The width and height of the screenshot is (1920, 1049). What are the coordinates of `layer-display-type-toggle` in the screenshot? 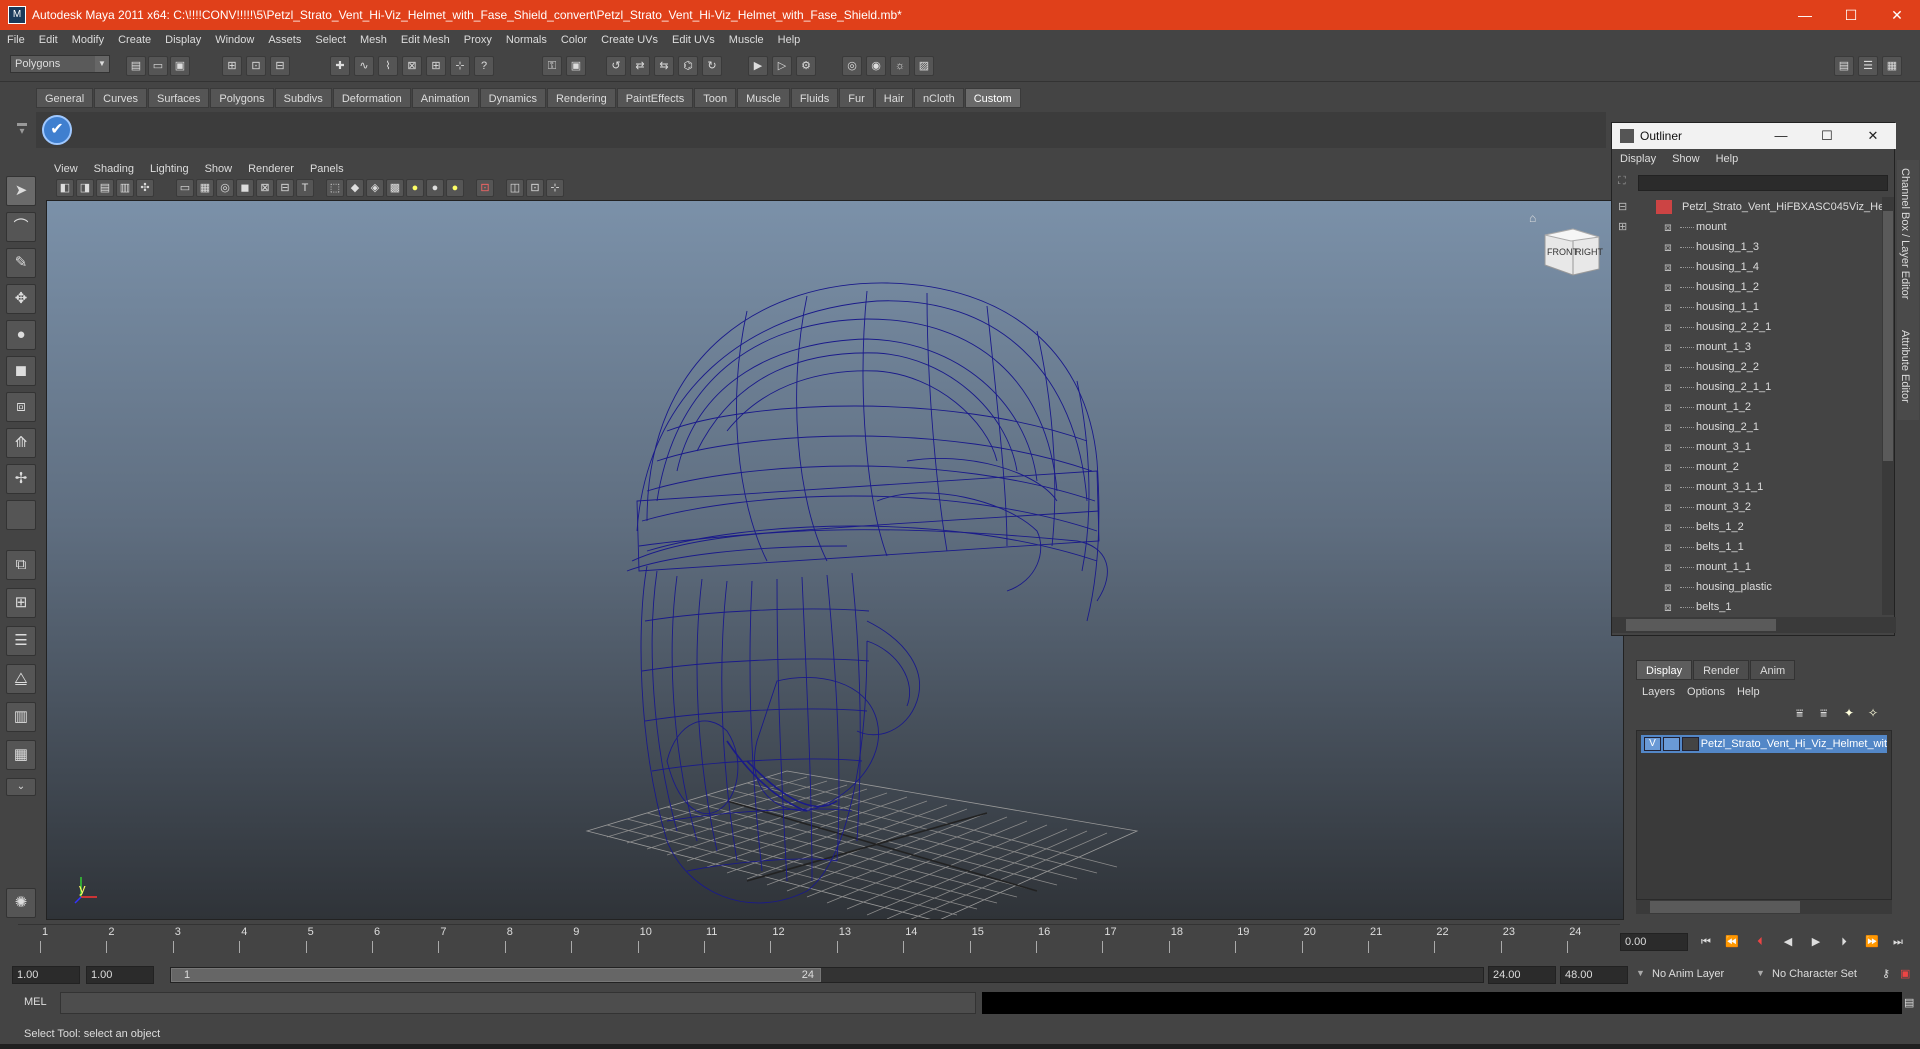 It's located at (1671, 744).